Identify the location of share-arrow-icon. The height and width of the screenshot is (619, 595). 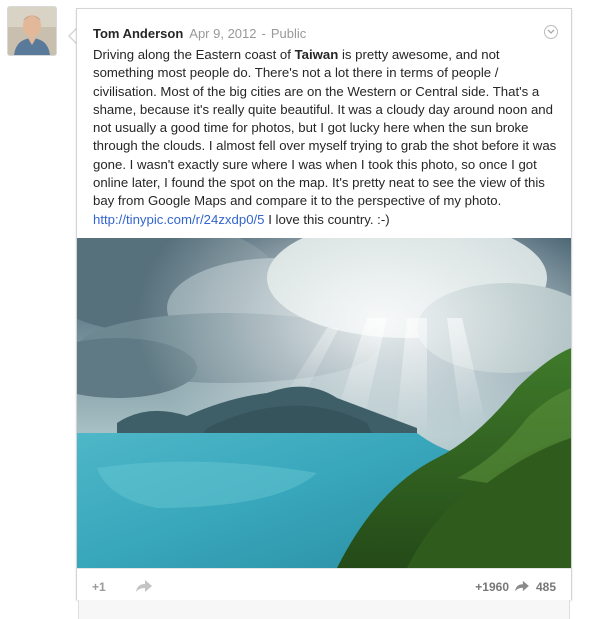
(144, 586).